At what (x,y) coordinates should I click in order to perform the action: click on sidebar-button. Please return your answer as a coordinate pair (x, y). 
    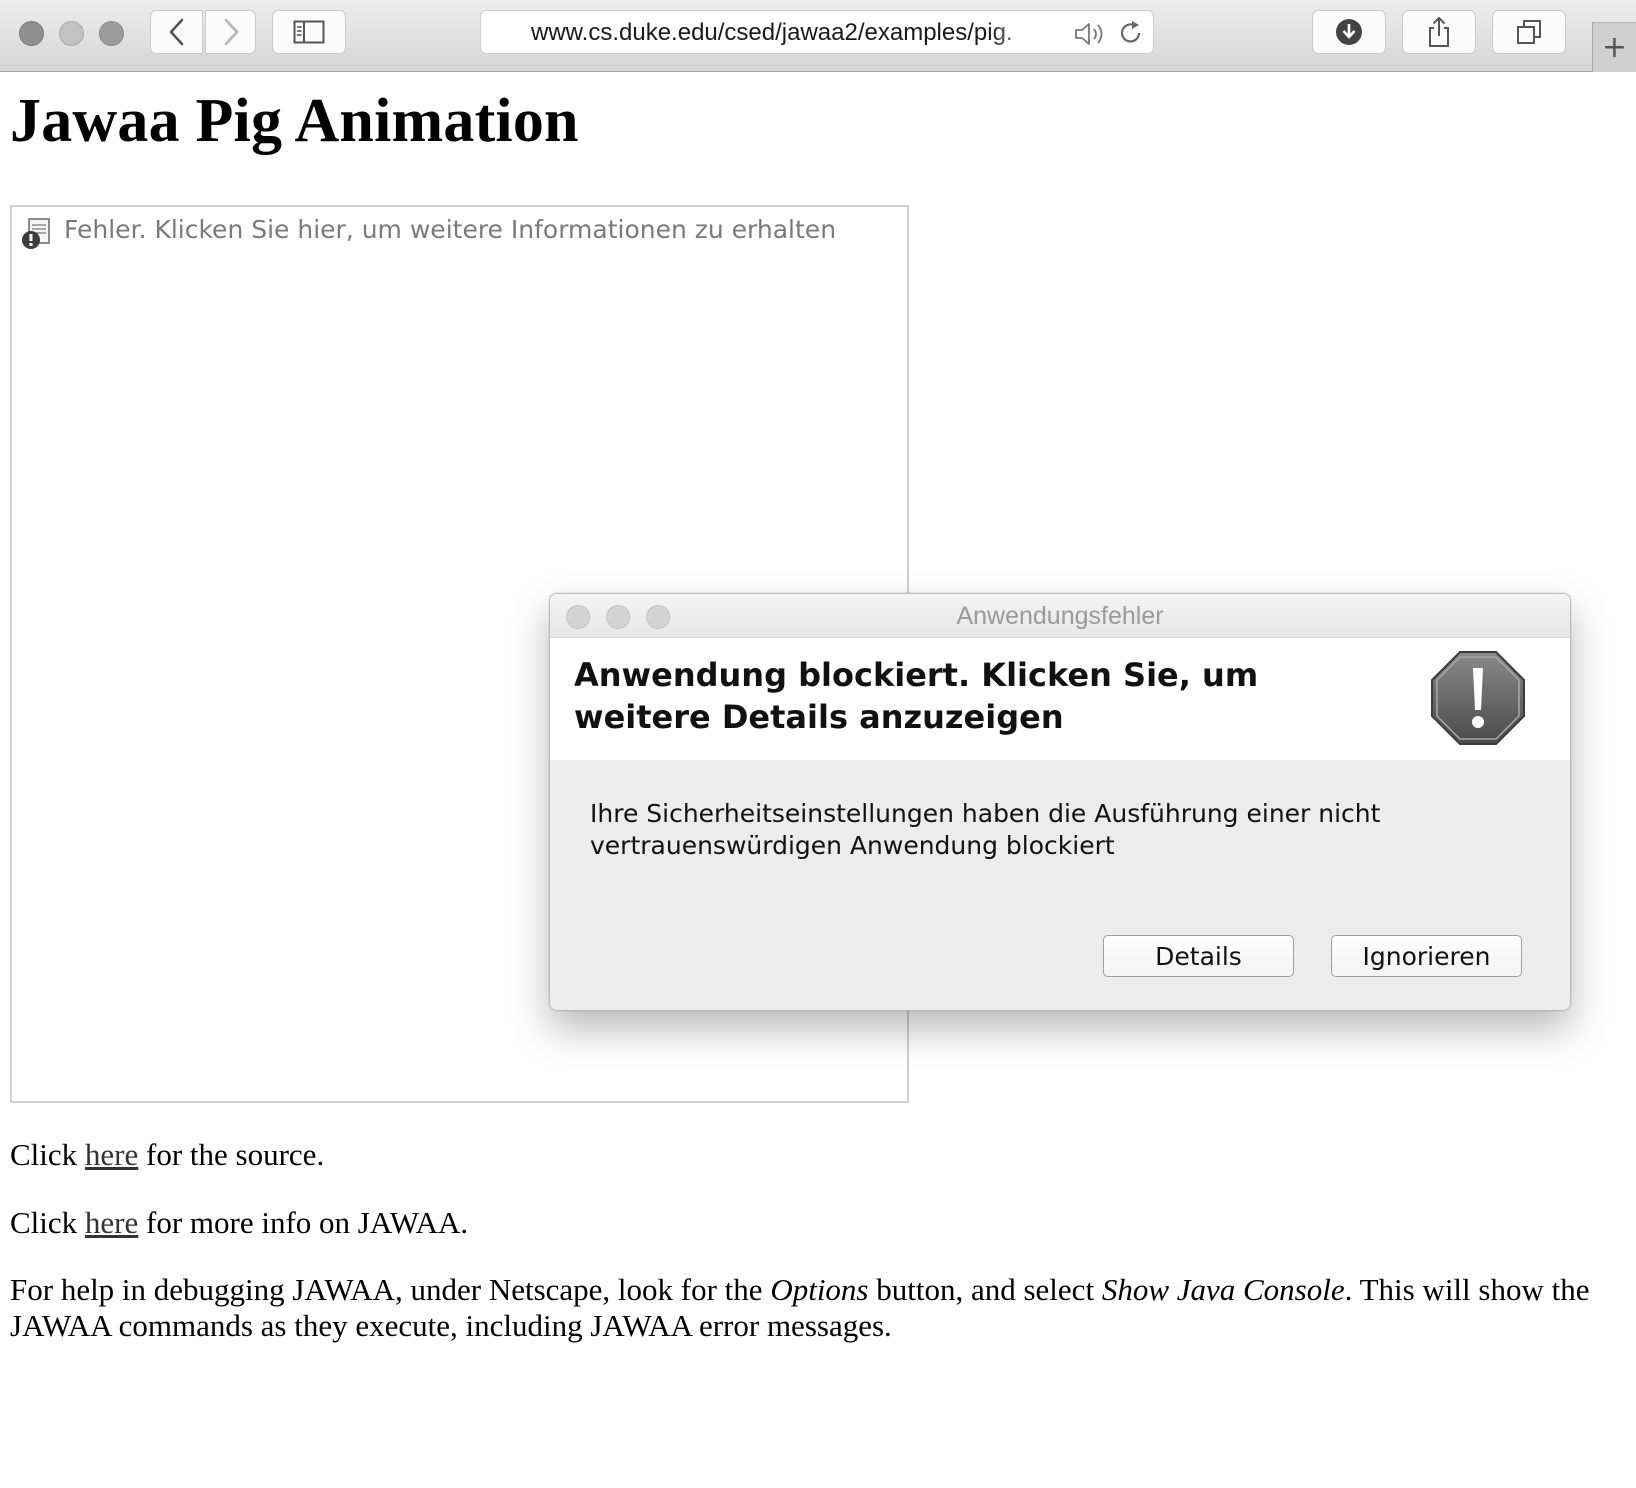
    Looking at the image, I should click on (309, 32).